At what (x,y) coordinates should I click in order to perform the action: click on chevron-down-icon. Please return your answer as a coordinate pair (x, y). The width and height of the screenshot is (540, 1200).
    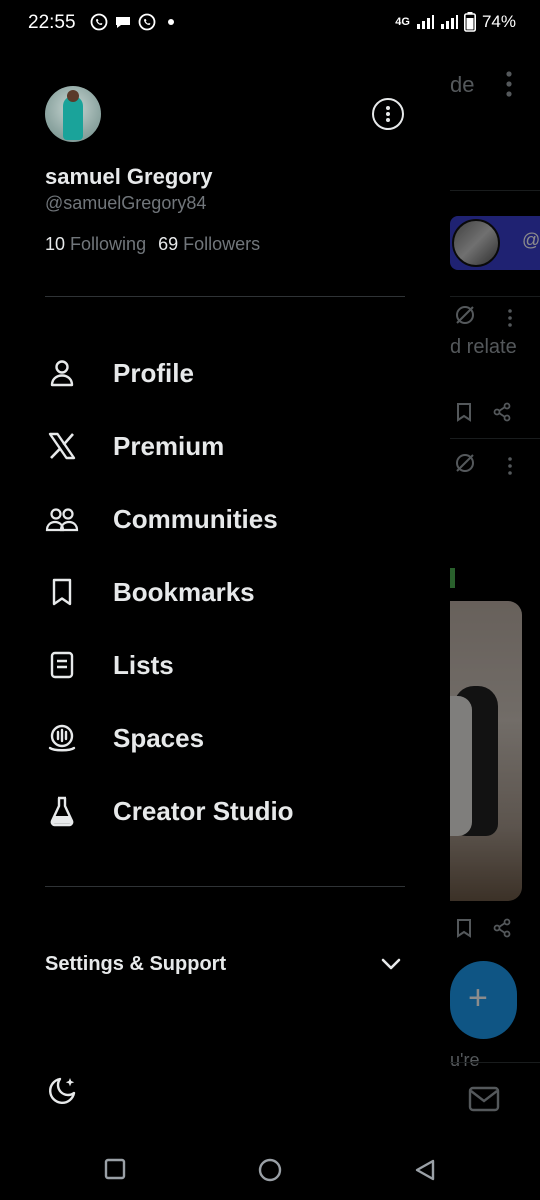
    Looking at the image, I should click on (391, 964).